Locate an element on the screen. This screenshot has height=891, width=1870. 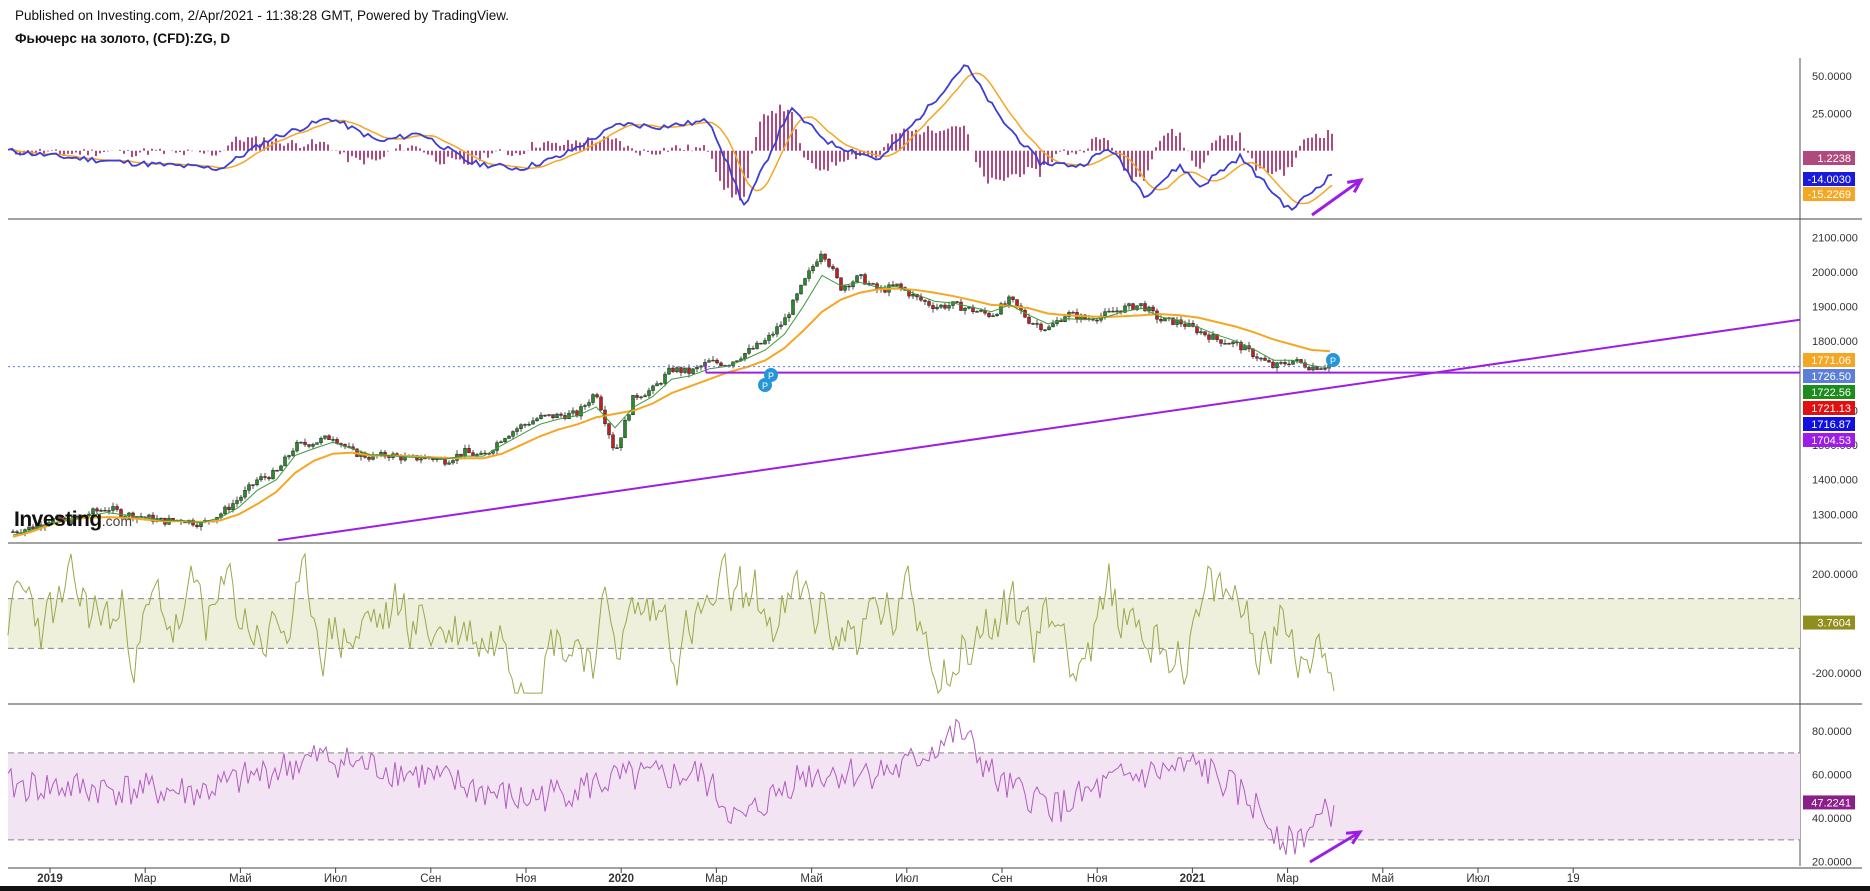
price-value-tag-label: 1716.87 is located at coordinates (1831, 425).